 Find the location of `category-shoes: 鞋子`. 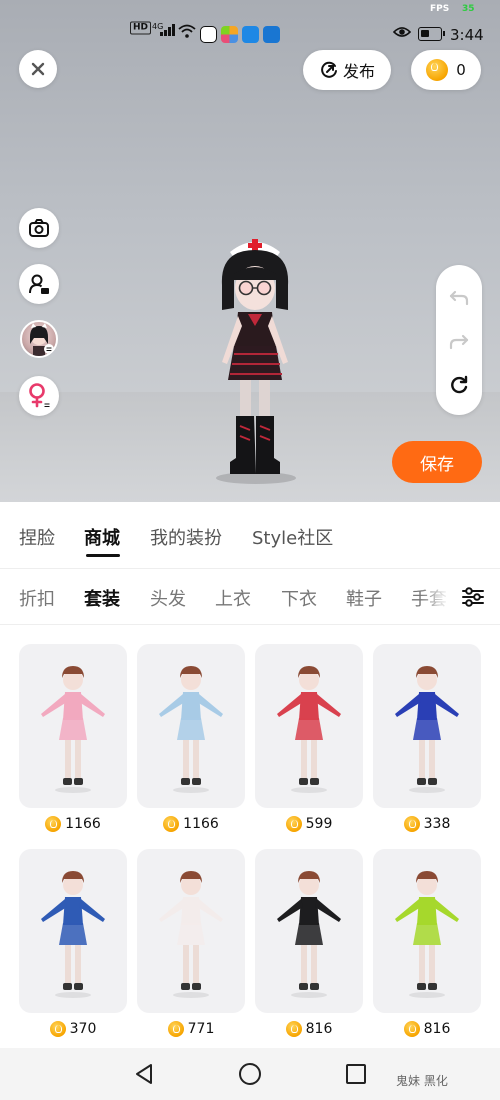

category-shoes: 鞋子 is located at coordinates (364, 598).